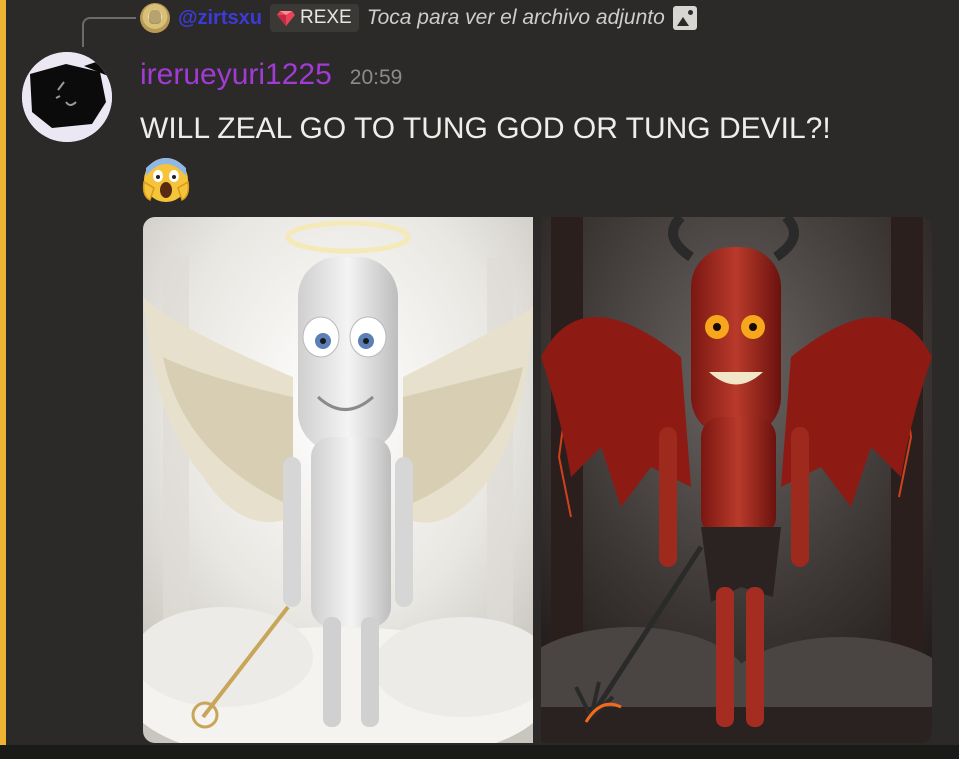 The image size is (959, 759). Describe the element at coordinates (155, 18) in the screenshot. I see `reply-avatar` at that location.